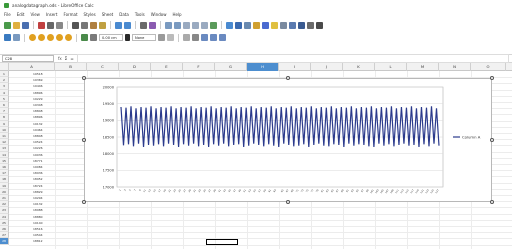  Describe the element at coordinates (53, 5) in the screenshot. I see `window-title: analogdatagraph.ods - LibreOffice Calc` at that location.